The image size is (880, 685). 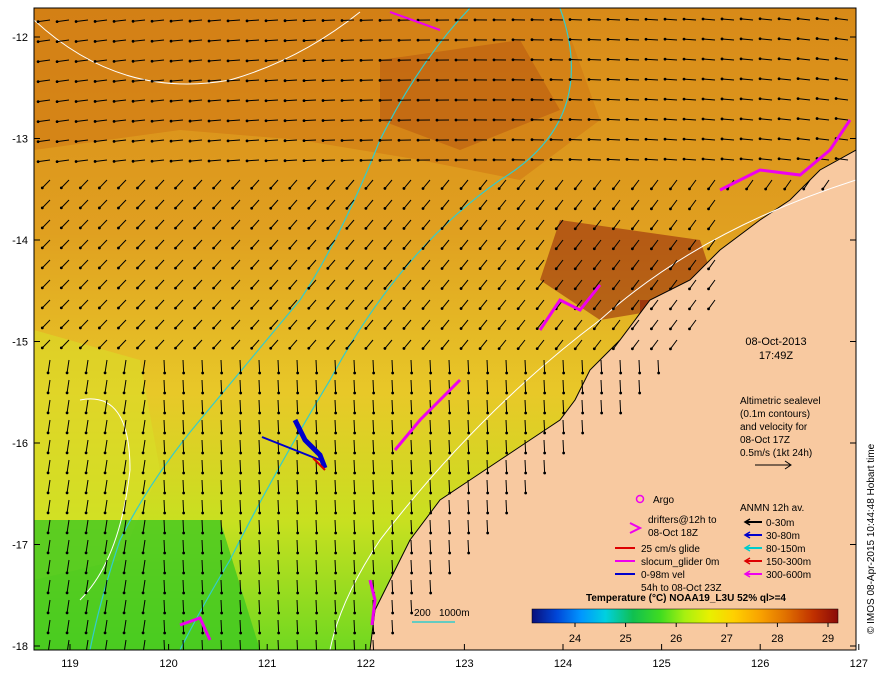 What do you see at coordinates (454, 613) in the screenshot?
I see `contour-scale-b: 1000m` at bounding box center [454, 613].